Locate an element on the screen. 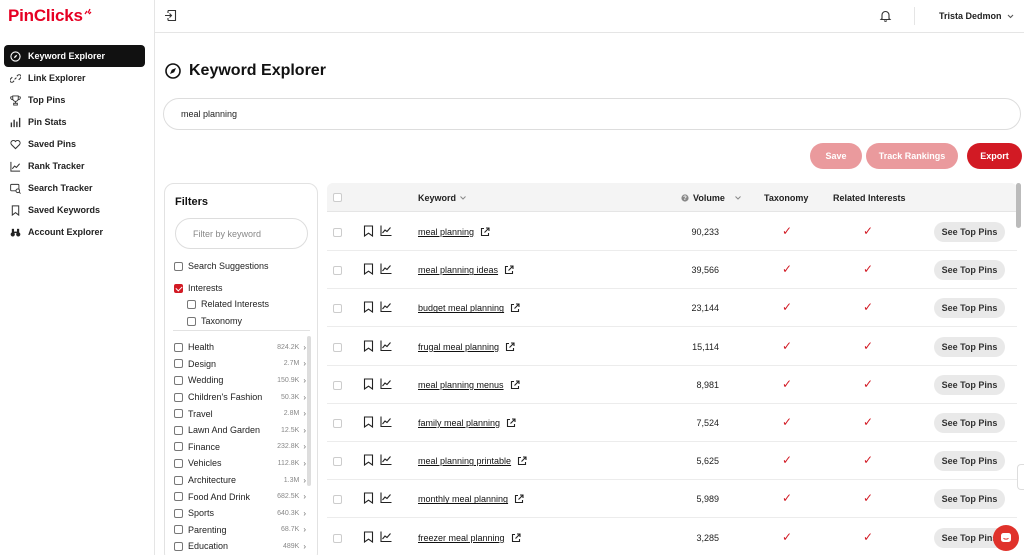 The image size is (1024, 555). chat-button is located at coordinates (1006, 538).